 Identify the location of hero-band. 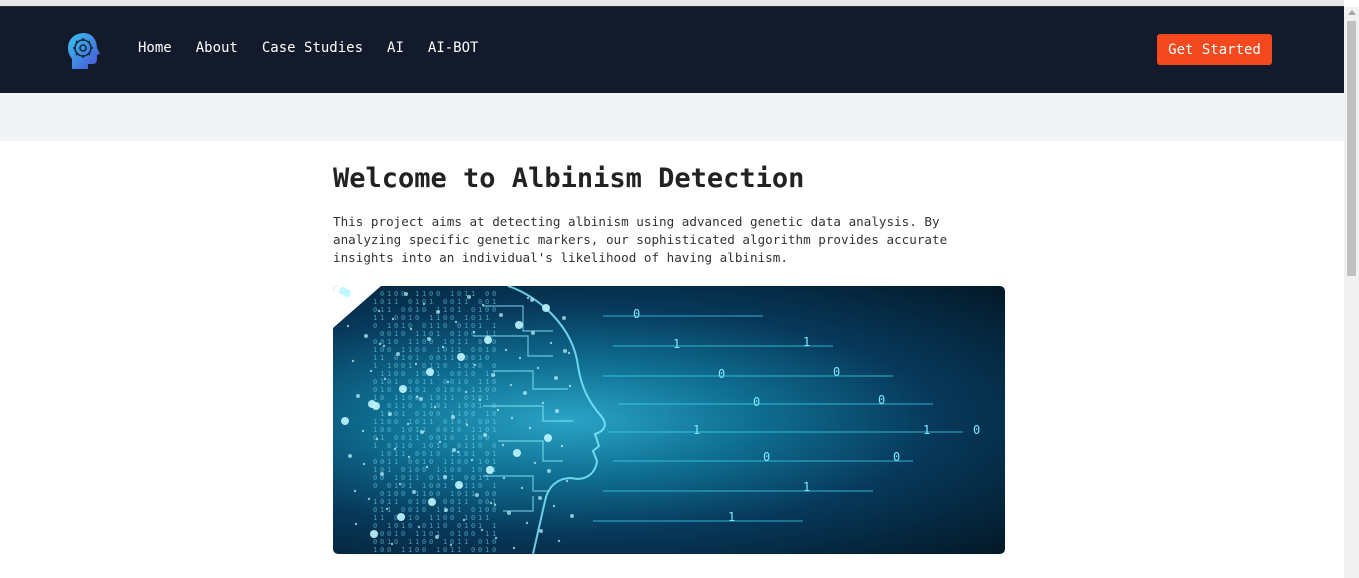
(672, 117).